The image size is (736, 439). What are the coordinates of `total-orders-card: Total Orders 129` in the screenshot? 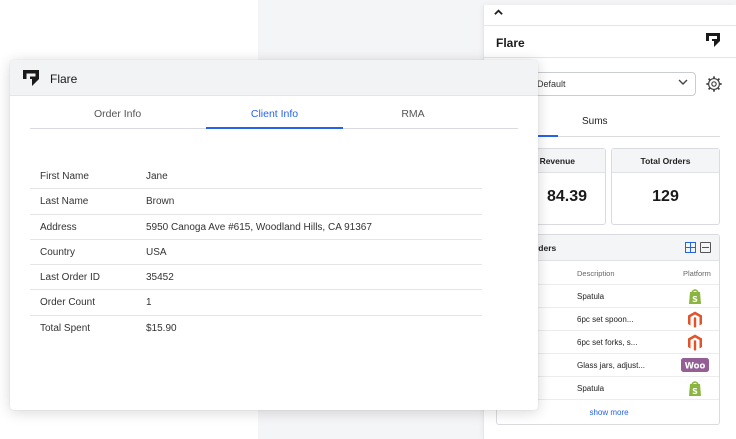 It's located at (665, 186).